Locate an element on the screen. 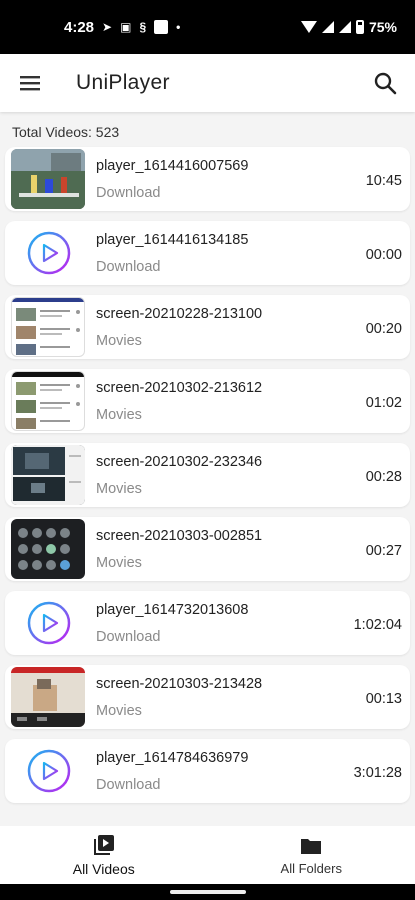  battery-percent: 75% is located at coordinates (382, 27).